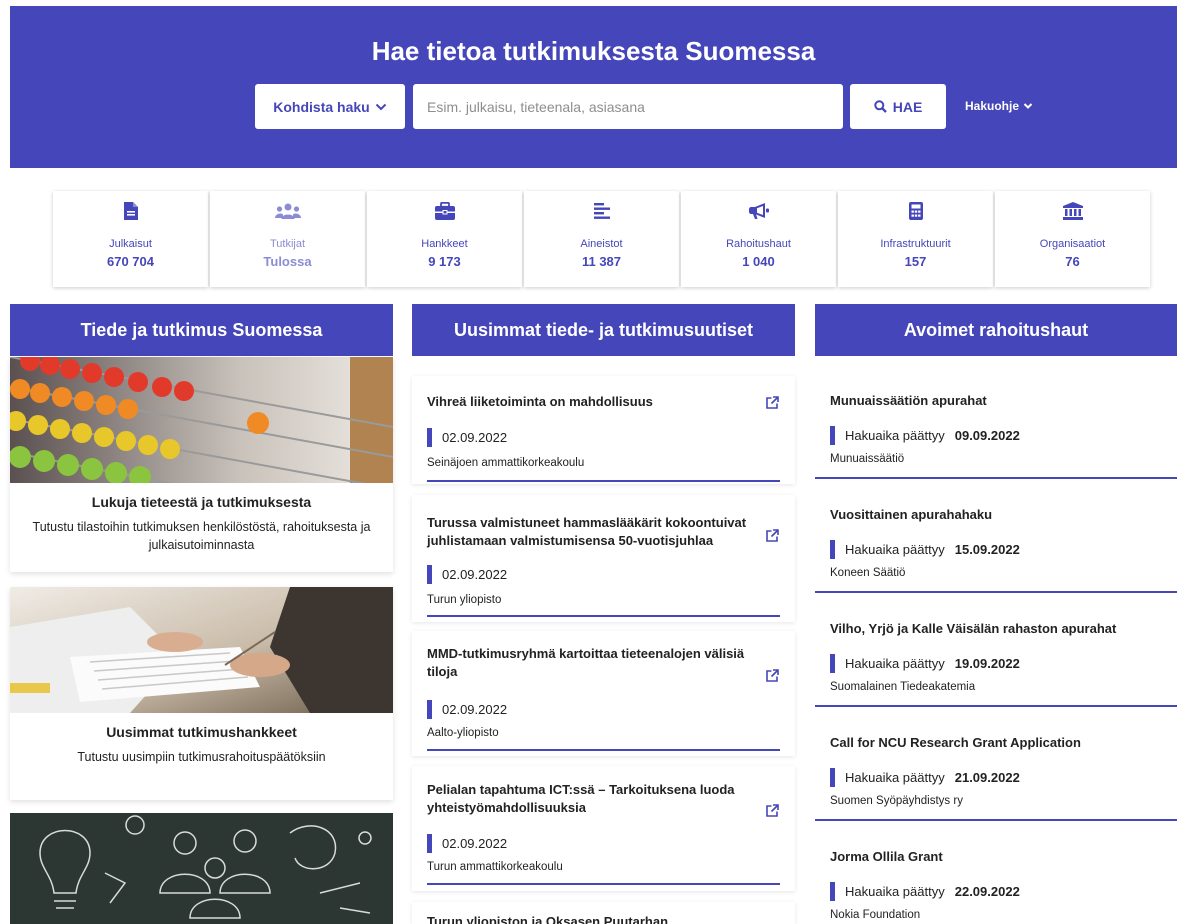  What do you see at coordinates (603, 913) in the screenshot?
I see `news-item: Turun yliopiston ja Oksasen Puutarhan` at bounding box center [603, 913].